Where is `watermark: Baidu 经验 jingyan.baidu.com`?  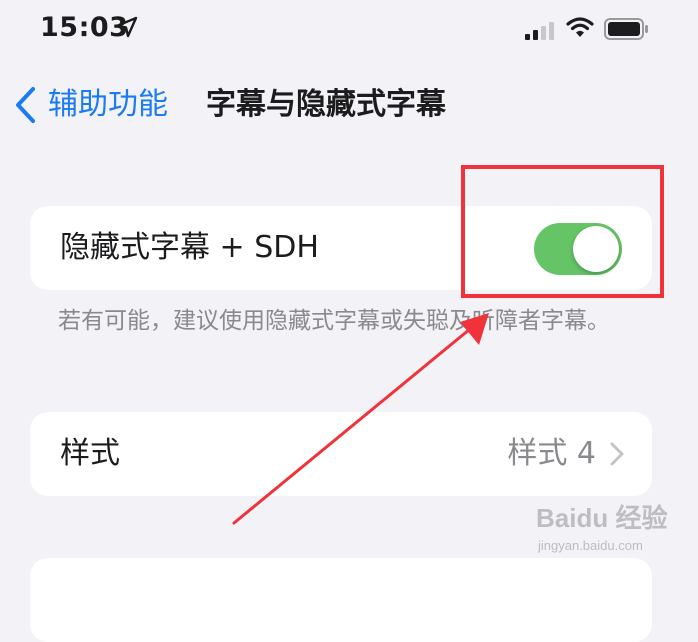 watermark: Baidu 经验 jingyan.baidu.com is located at coordinates (611, 528).